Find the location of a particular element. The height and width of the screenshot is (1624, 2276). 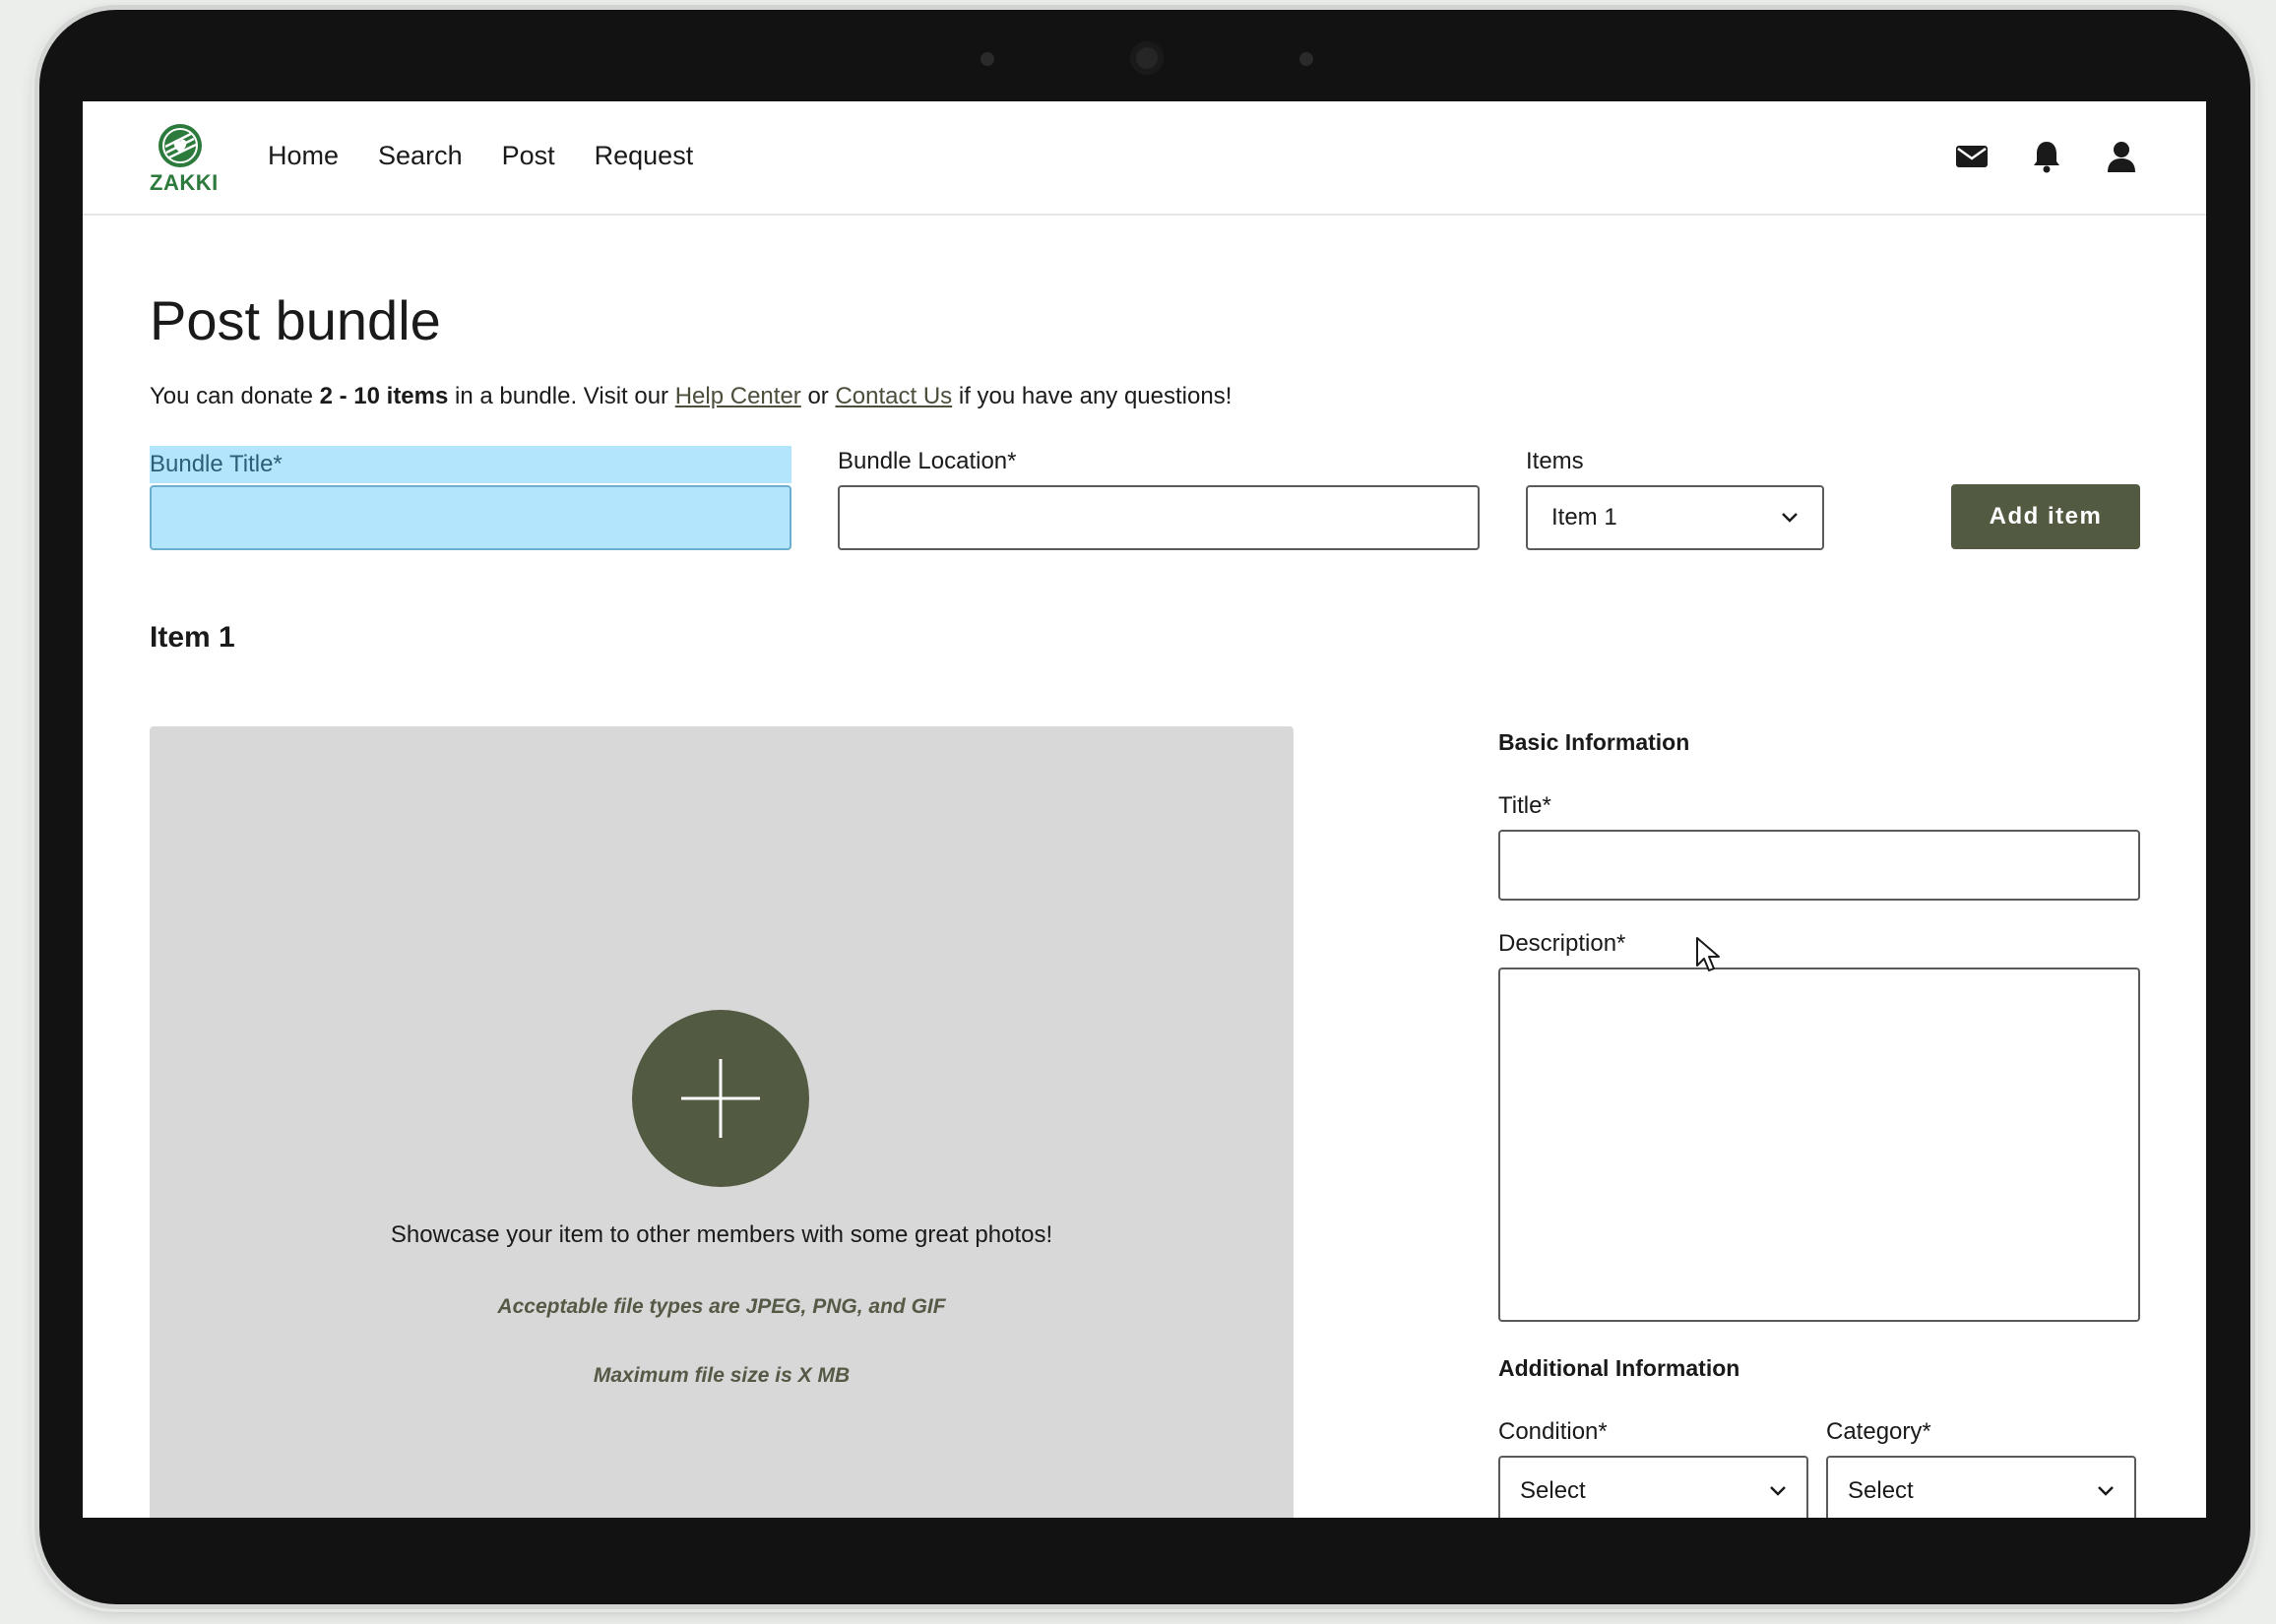

mail-icon is located at coordinates (1972, 156).